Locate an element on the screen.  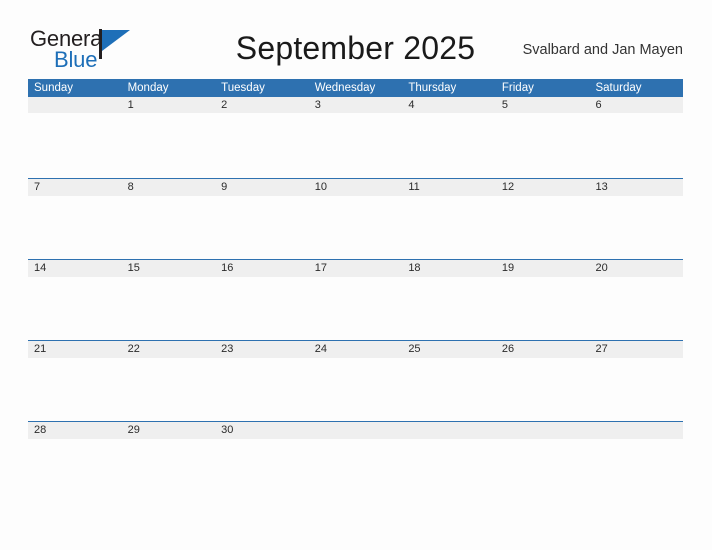
day-number: 4 is located at coordinates (449, 105).